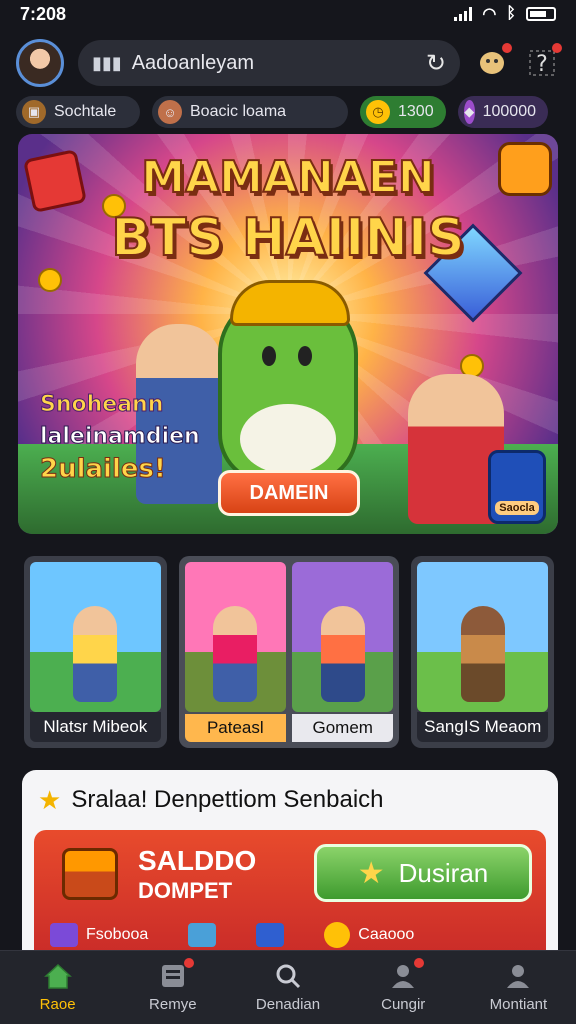 Image resolution: width=576 pixels, height=1024 pixels. I want to click on help-icon: ?, so click(543, 62).